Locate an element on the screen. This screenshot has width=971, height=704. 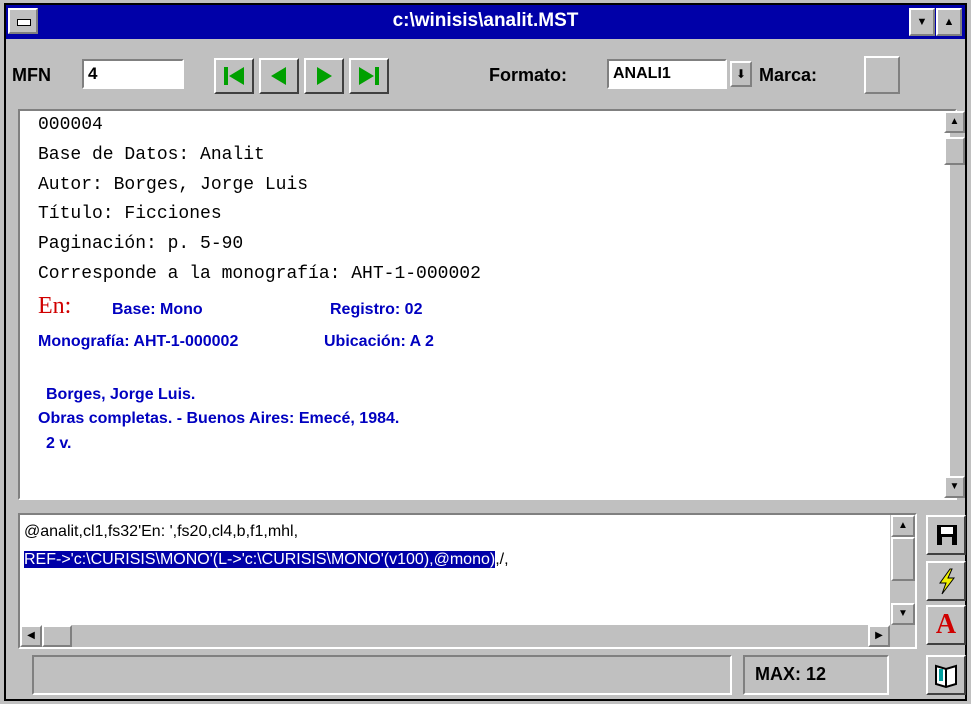
formato-label: Formato: is located at coordinates (528, 75).